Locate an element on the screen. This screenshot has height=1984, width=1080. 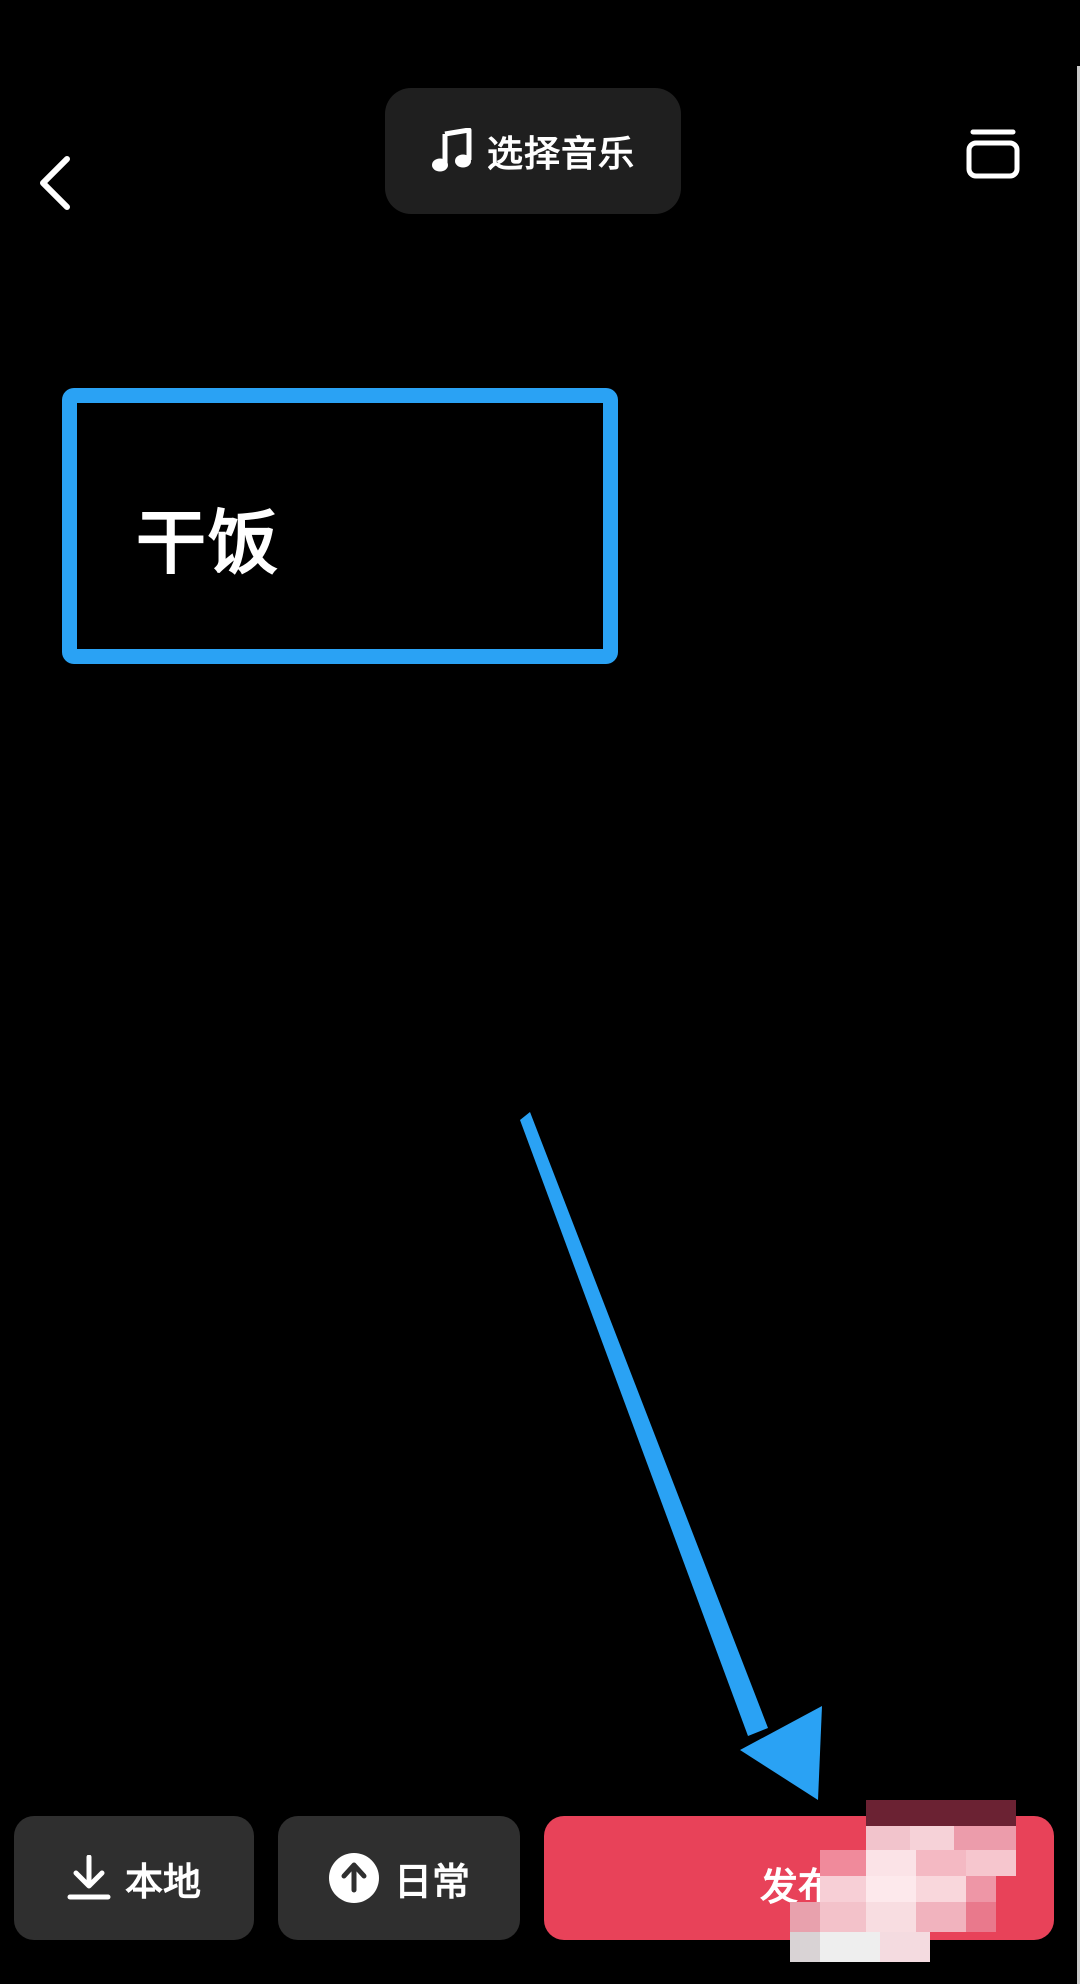
upload-circle-icon is located at coordinates (353, 1878).